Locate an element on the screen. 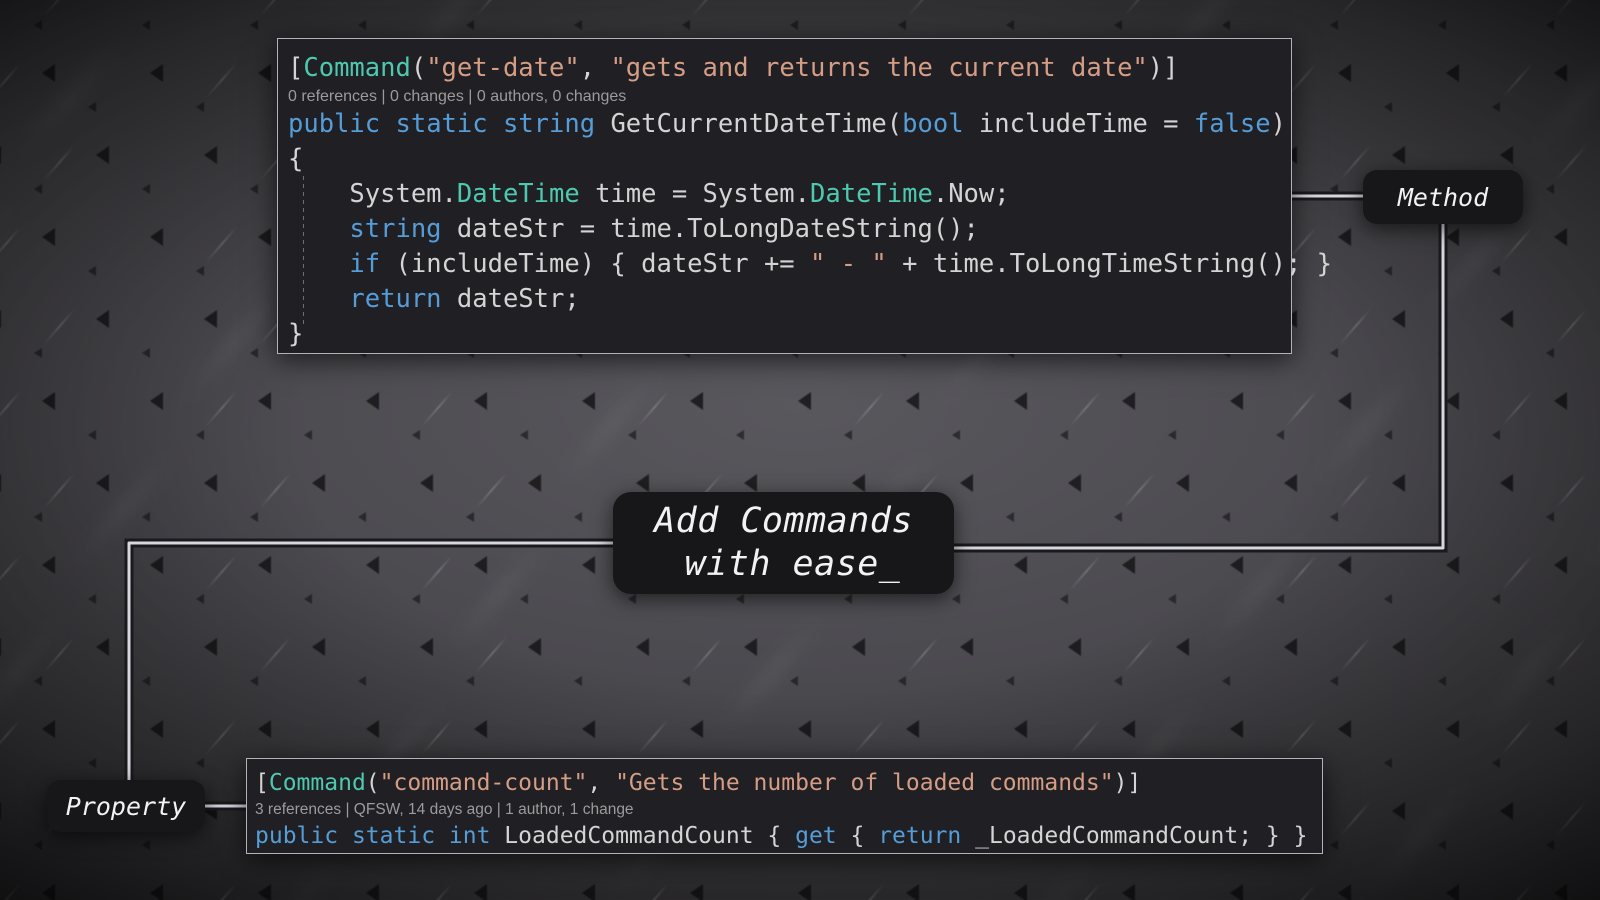 The height and width of the screenshot is (900, 1600). hero-label: Add Commands with ease_ is located at coordinates (783, 543).